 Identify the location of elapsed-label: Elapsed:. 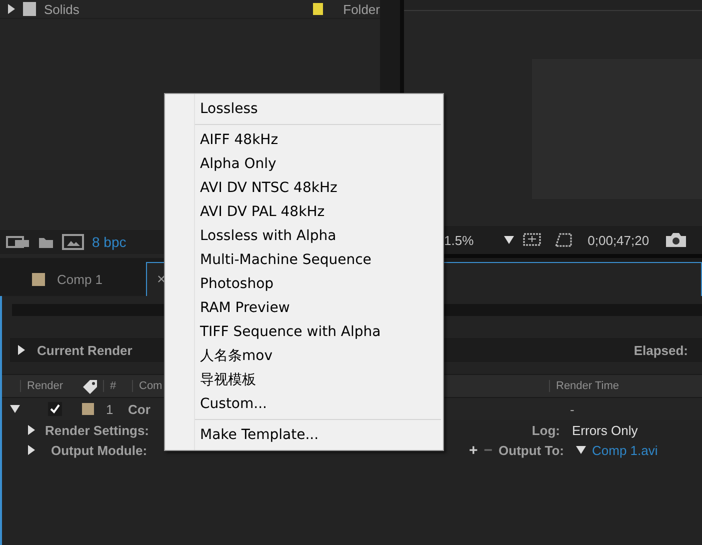
(661, 350).